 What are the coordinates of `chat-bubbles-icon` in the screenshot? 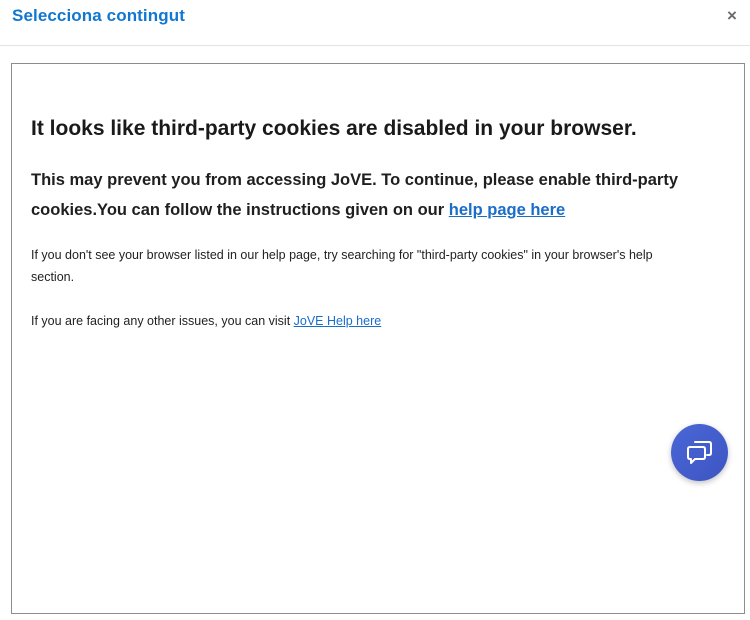 It's located at (699, 452).